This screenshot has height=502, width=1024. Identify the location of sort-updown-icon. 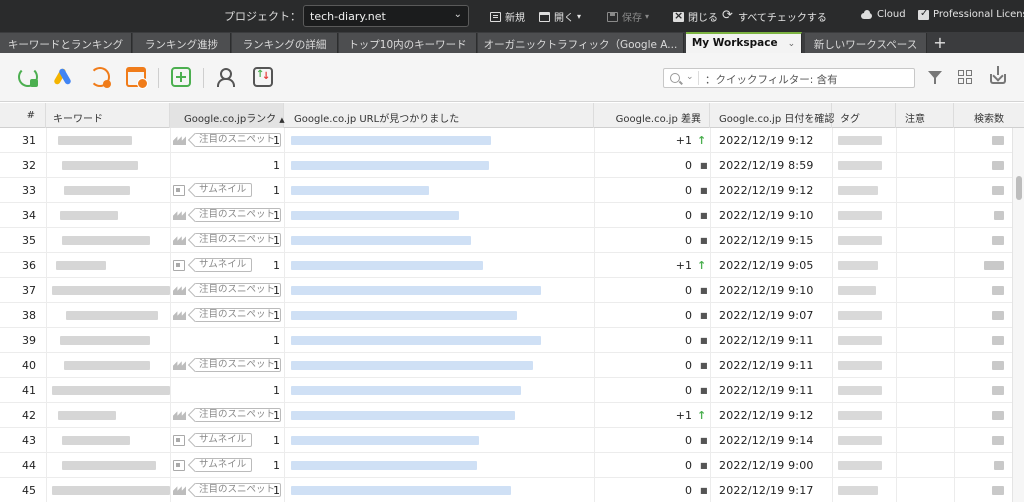
(263, 77).